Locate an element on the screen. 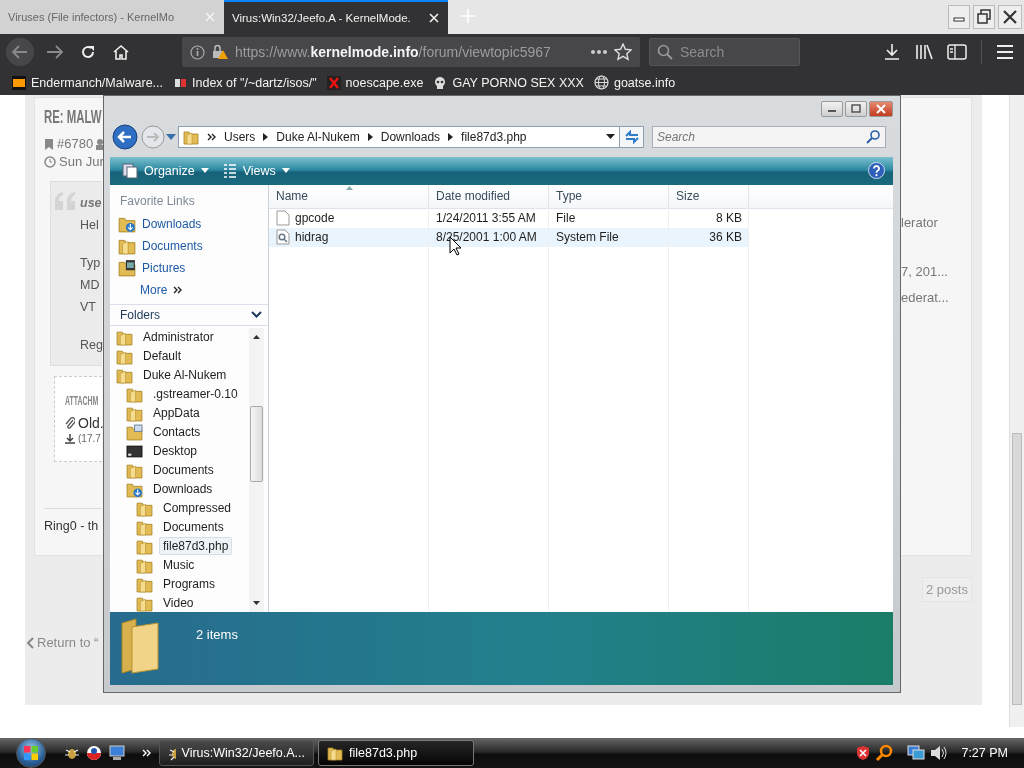 This screenshot has height=768, width=1024. tree-item: Desktop is located at coordinates (175, 451).